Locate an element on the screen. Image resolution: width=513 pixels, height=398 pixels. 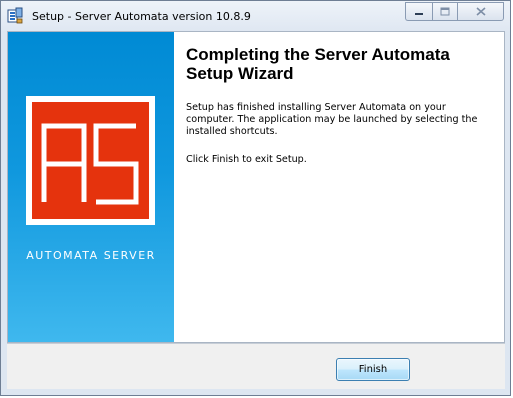
as-logo-icon is located at coordinates (90, 164).